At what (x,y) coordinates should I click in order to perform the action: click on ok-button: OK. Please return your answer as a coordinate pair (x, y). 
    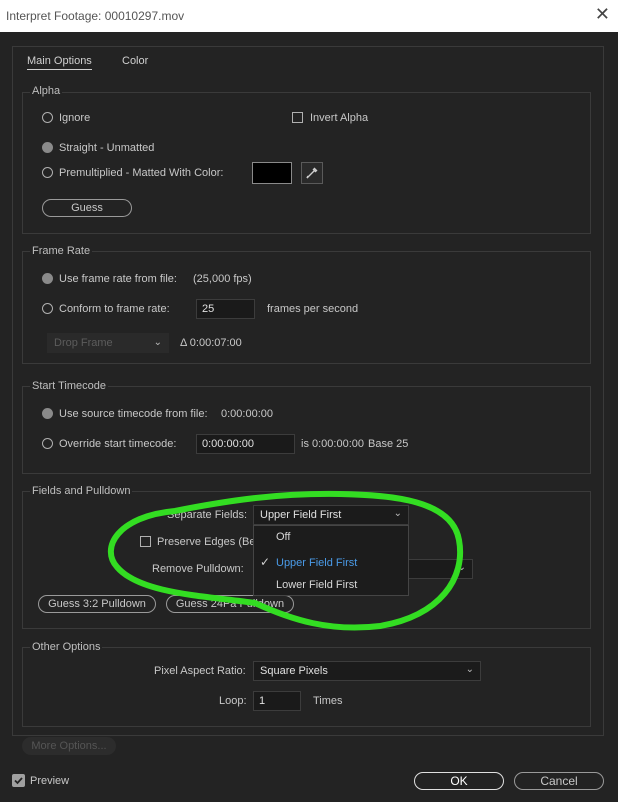
    Looking at the image, I should click on (459, 781).